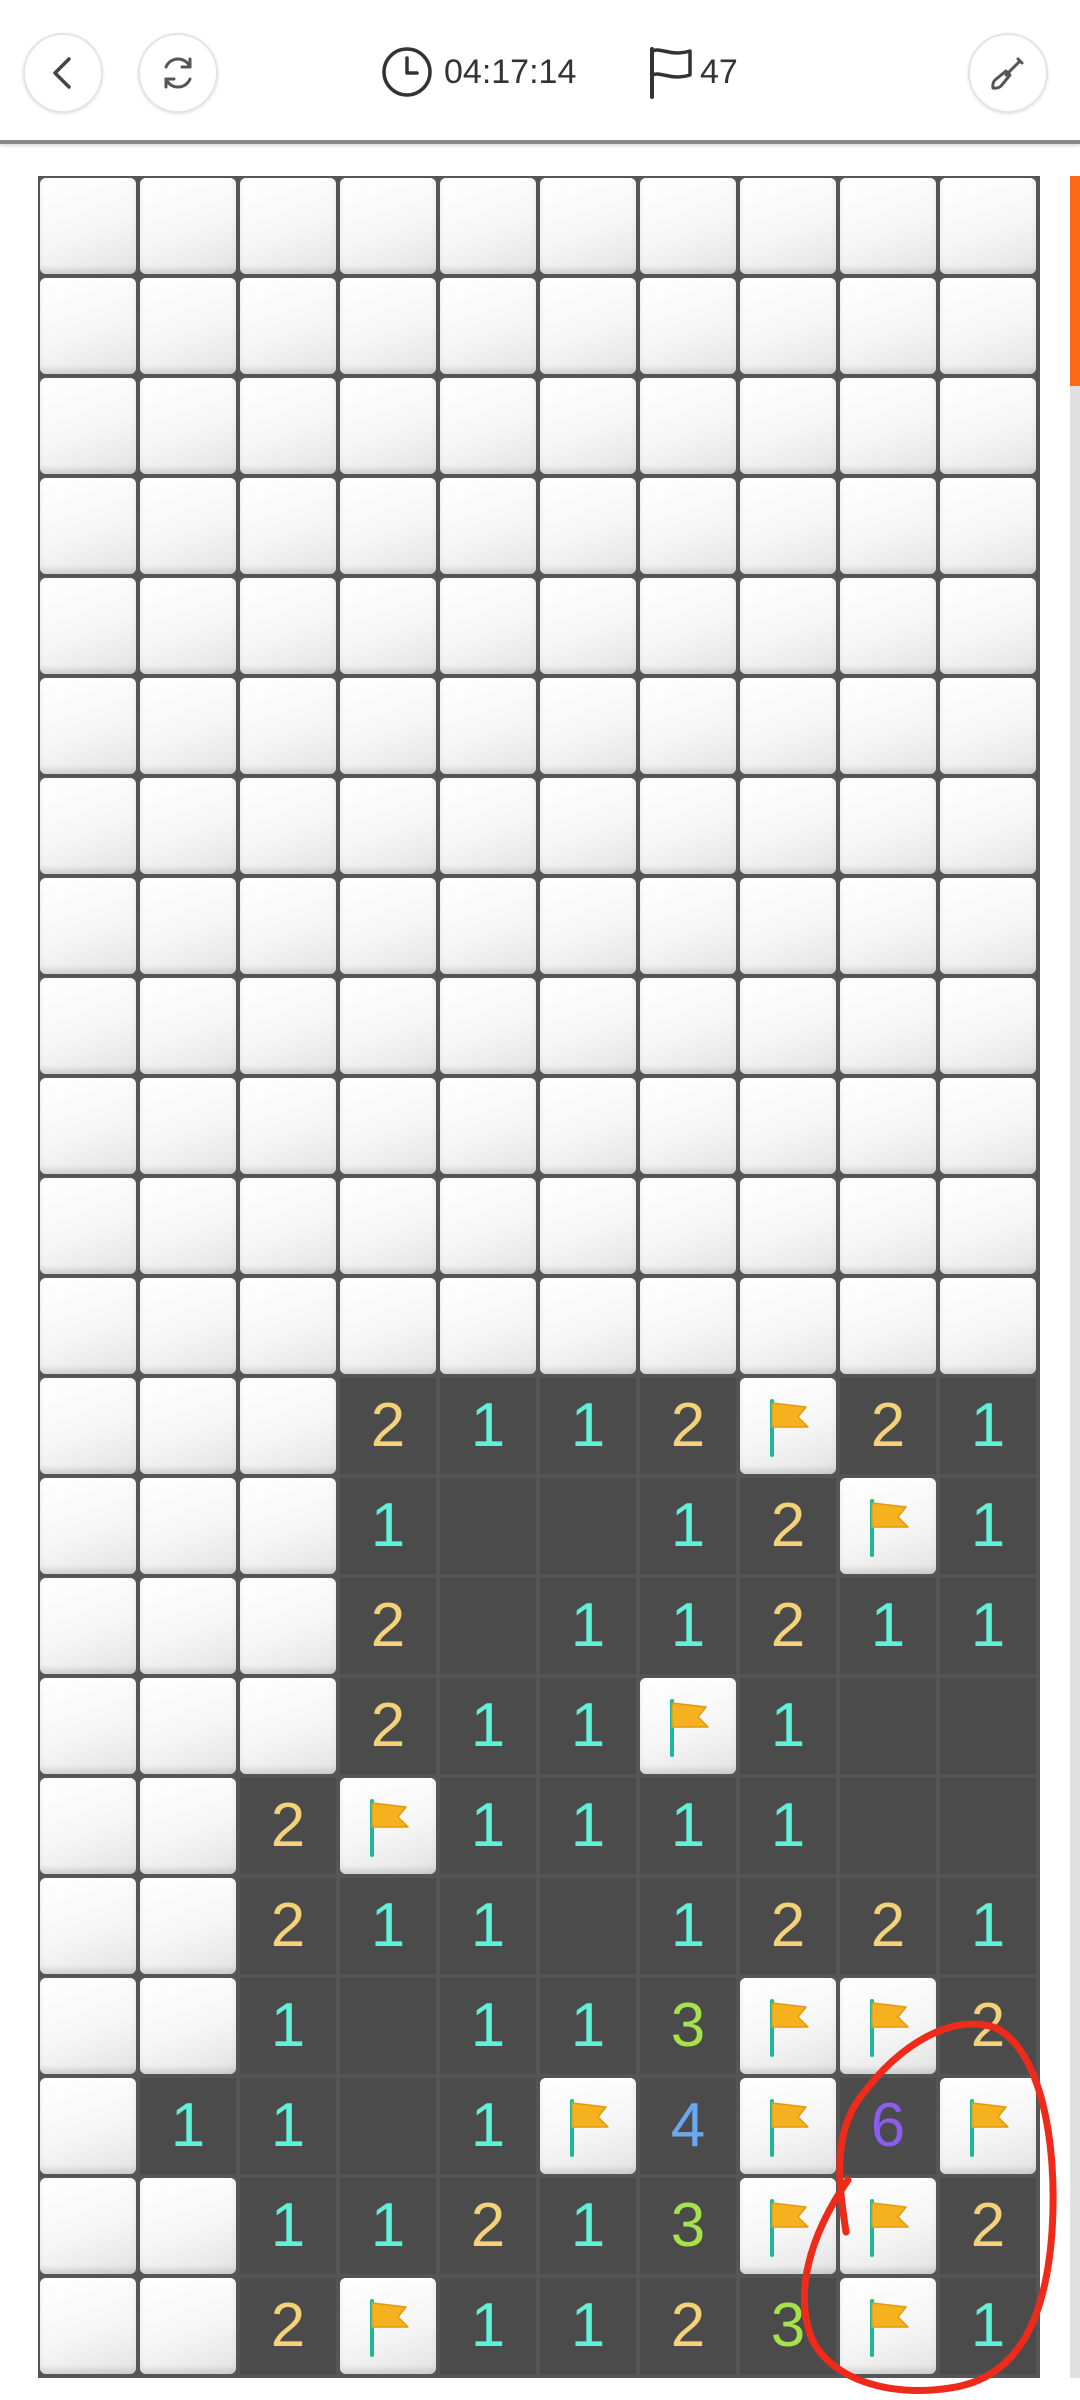 The height and width of the screenshot is (2400, 1080). I want to click on dig-tool-button, so click(1008, 73).